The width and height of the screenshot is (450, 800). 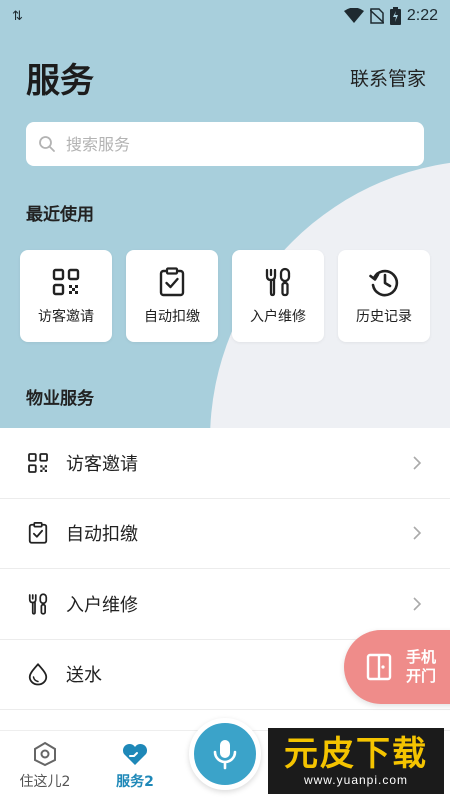 I want to click on microphone-icon, so click(x=225, y=755).